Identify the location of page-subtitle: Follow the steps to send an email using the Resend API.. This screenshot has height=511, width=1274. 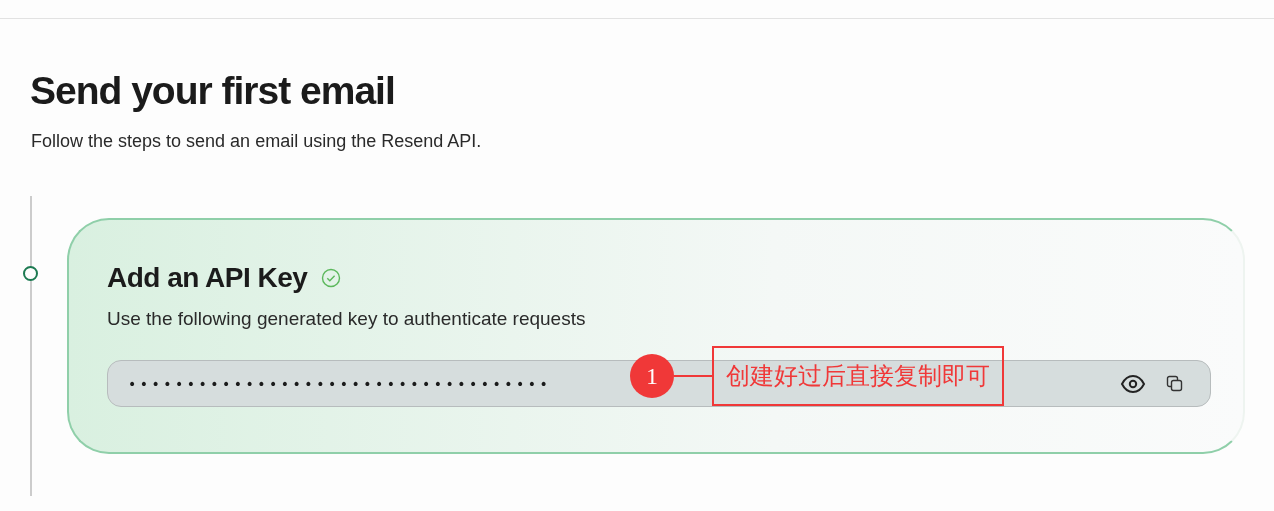
(257, 141).